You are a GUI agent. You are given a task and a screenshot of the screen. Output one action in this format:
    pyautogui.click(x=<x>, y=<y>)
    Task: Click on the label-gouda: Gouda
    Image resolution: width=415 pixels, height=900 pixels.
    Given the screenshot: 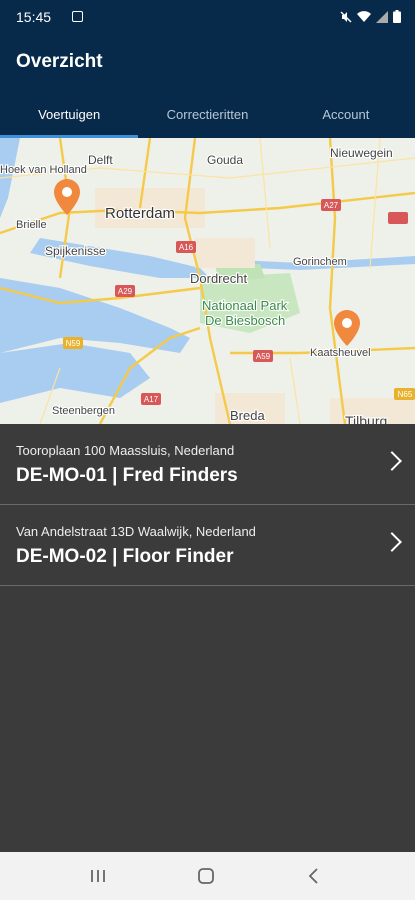 What is the action you would take?
    pyautogui.click(x=225, y=160)
    